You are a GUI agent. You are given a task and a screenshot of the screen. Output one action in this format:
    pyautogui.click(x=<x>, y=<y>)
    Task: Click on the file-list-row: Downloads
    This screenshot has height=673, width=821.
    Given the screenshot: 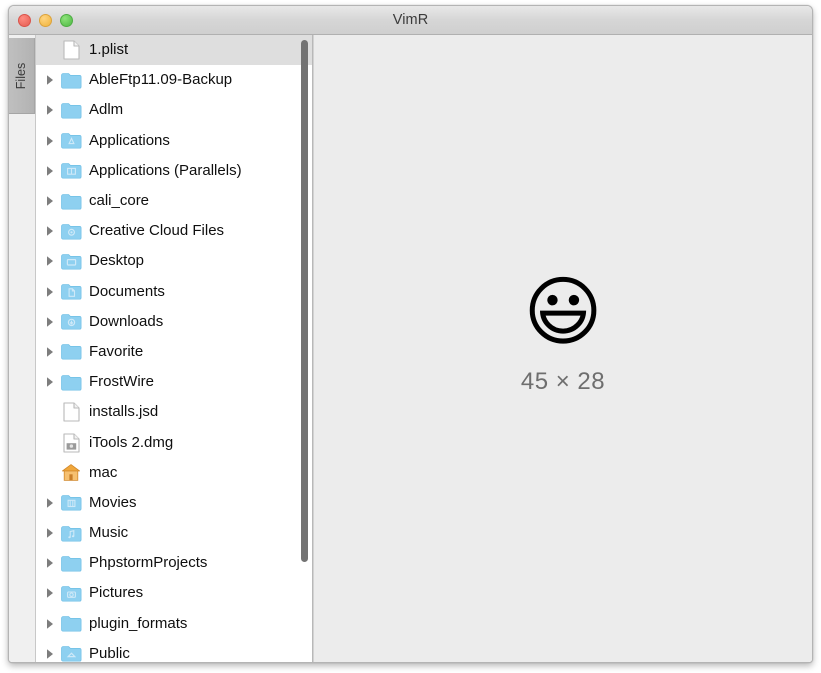 What is the action you would take?
    pyautogui.click(x=174, y=322)
    